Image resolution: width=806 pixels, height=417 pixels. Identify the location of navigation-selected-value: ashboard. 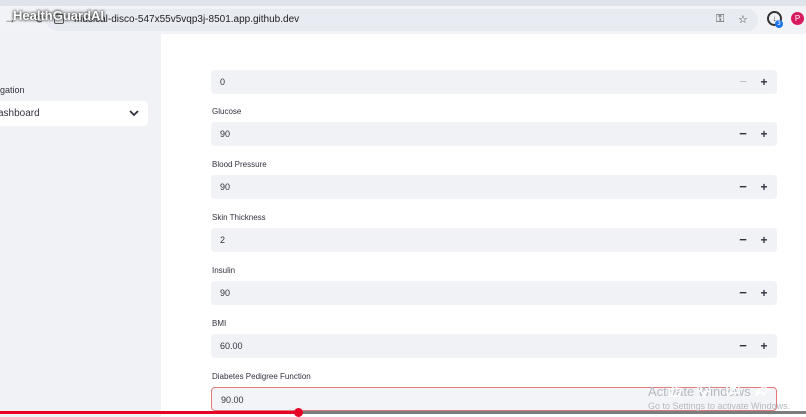
(20, 113).